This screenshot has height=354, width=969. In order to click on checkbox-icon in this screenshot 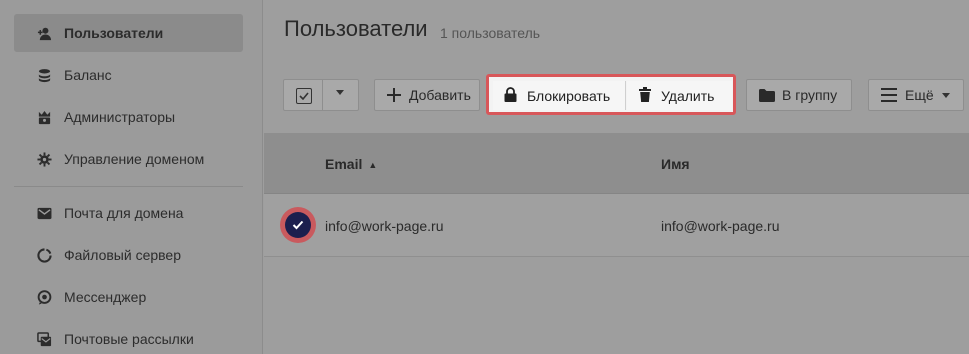, I will do `click(304, 96)`.